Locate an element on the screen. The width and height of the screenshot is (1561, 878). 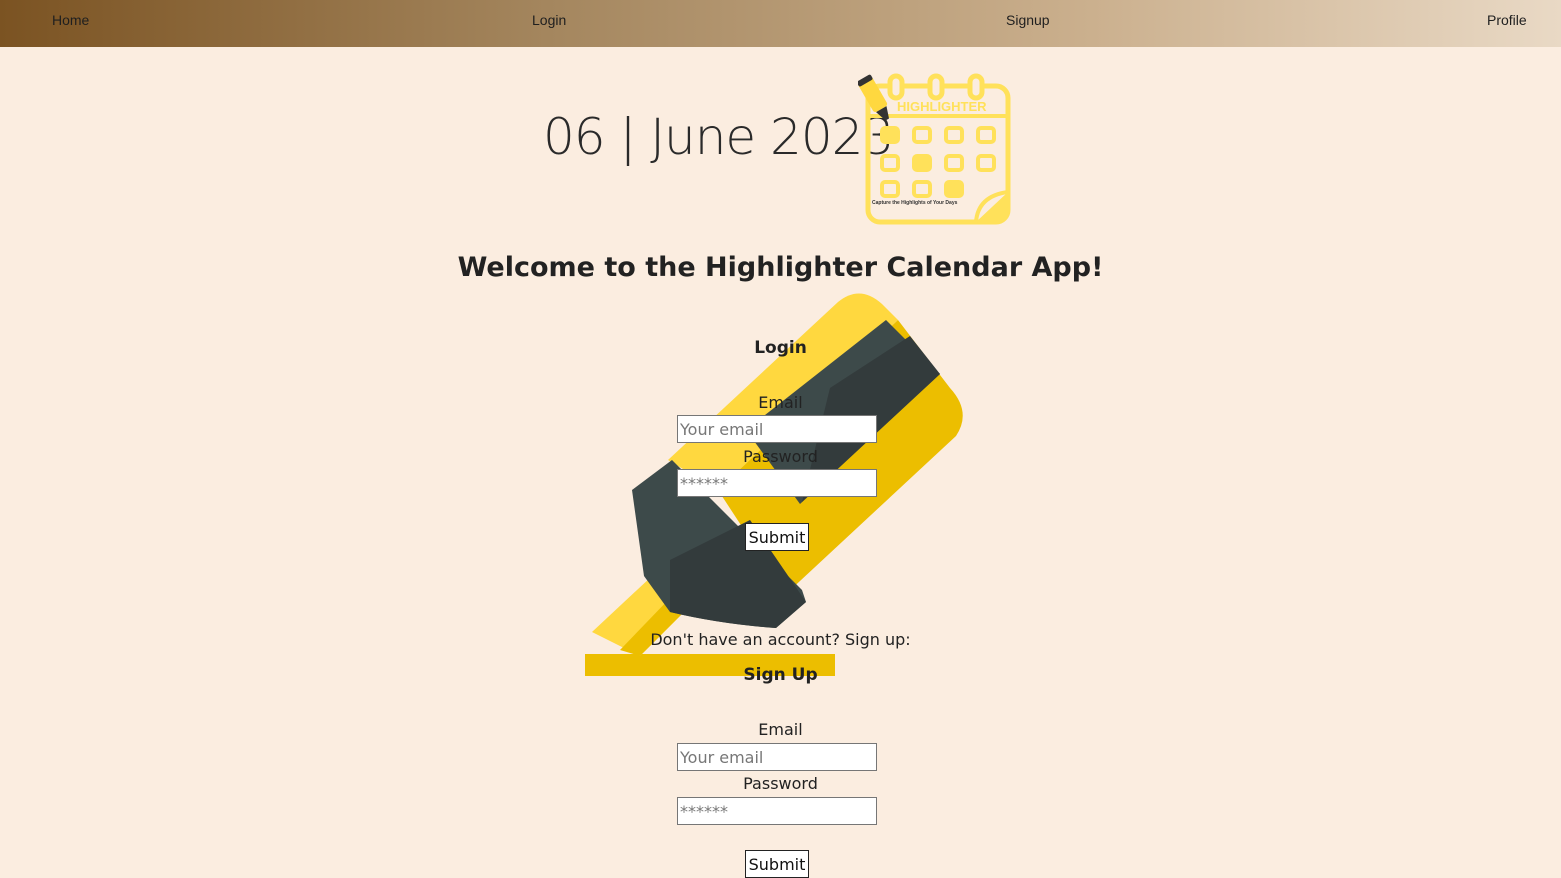
nav-signup-link: Signup is located at coordinates (1028, 20).